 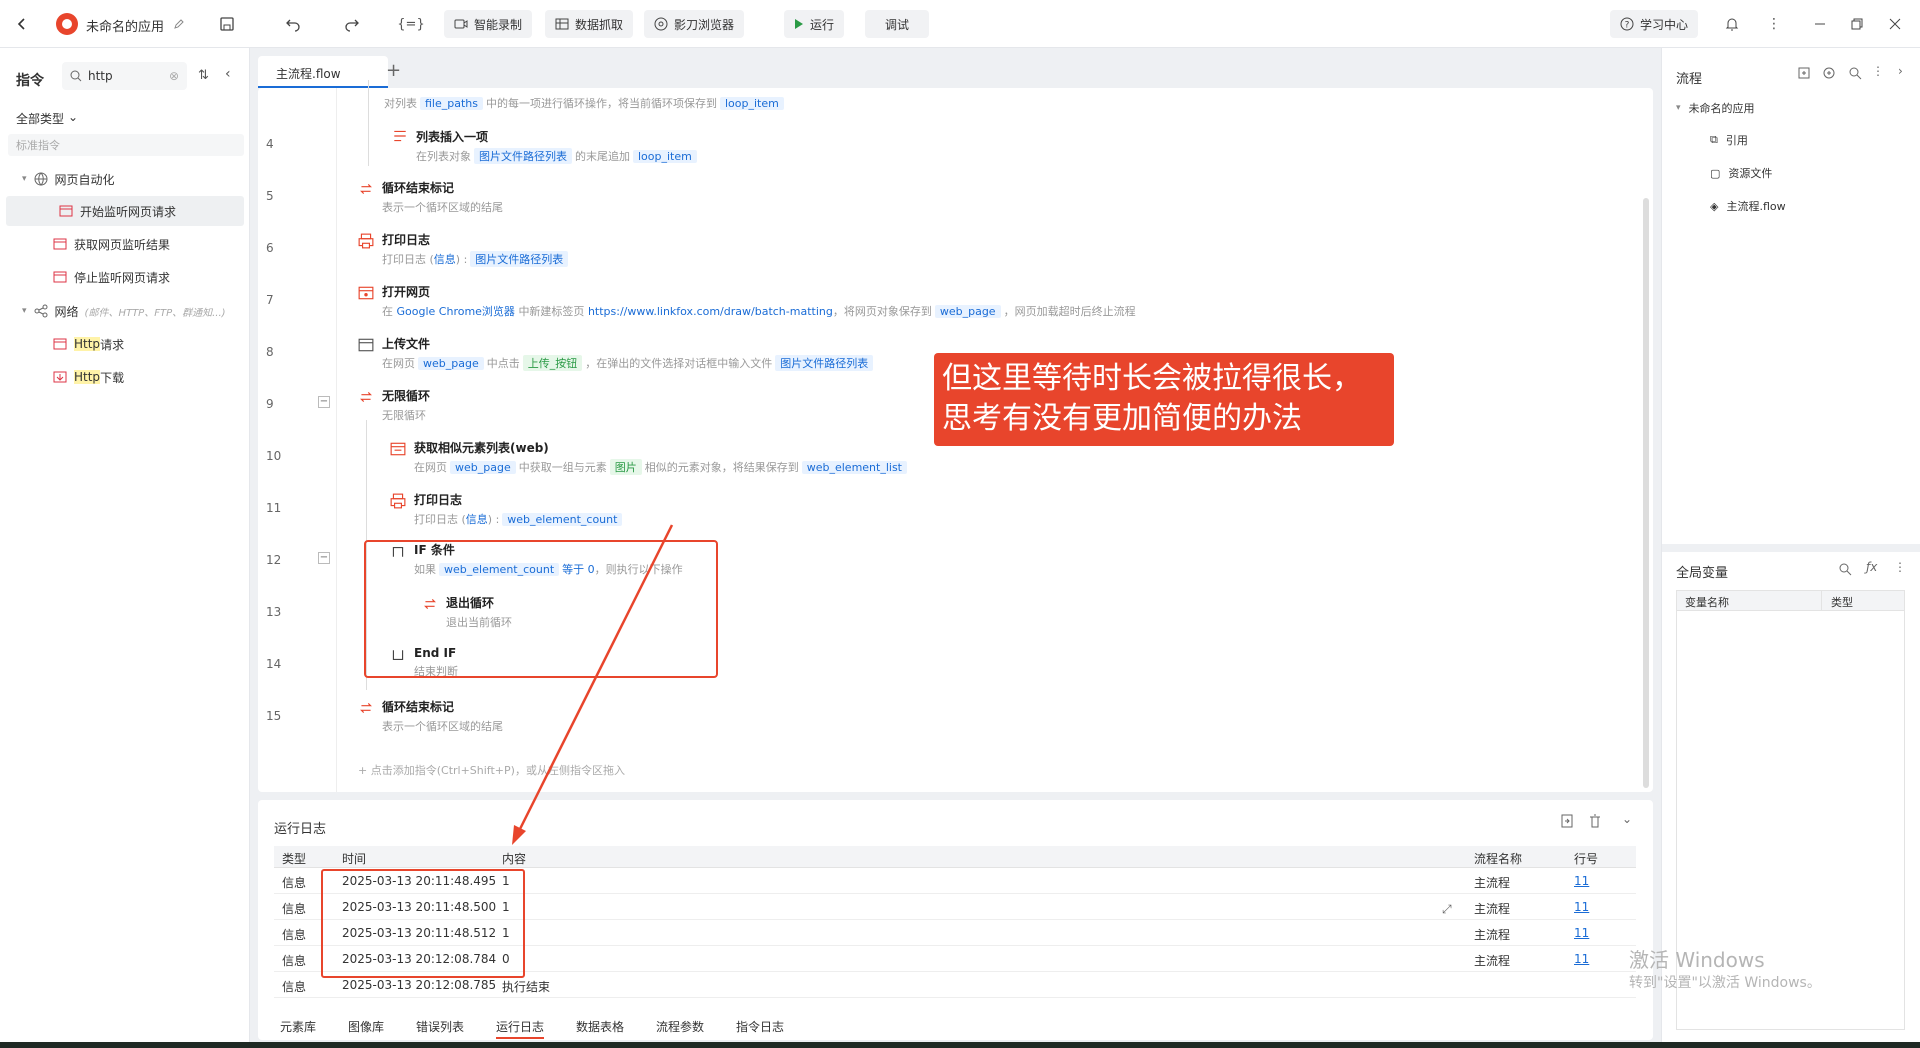 What do you see at coordinates (298, 1026) in the screenshot?
I see `bottom-tab: 元素库` at bounding box center [298, 1026].